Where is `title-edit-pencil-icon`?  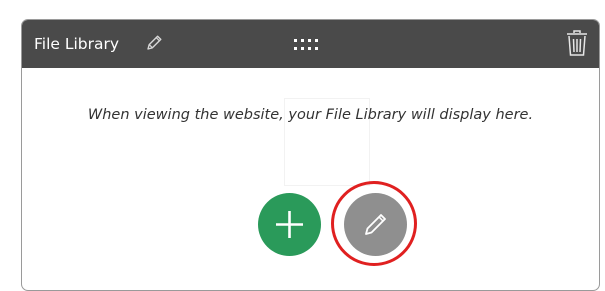 title-edit-pencil-icon is located at coordinates (154, 43).